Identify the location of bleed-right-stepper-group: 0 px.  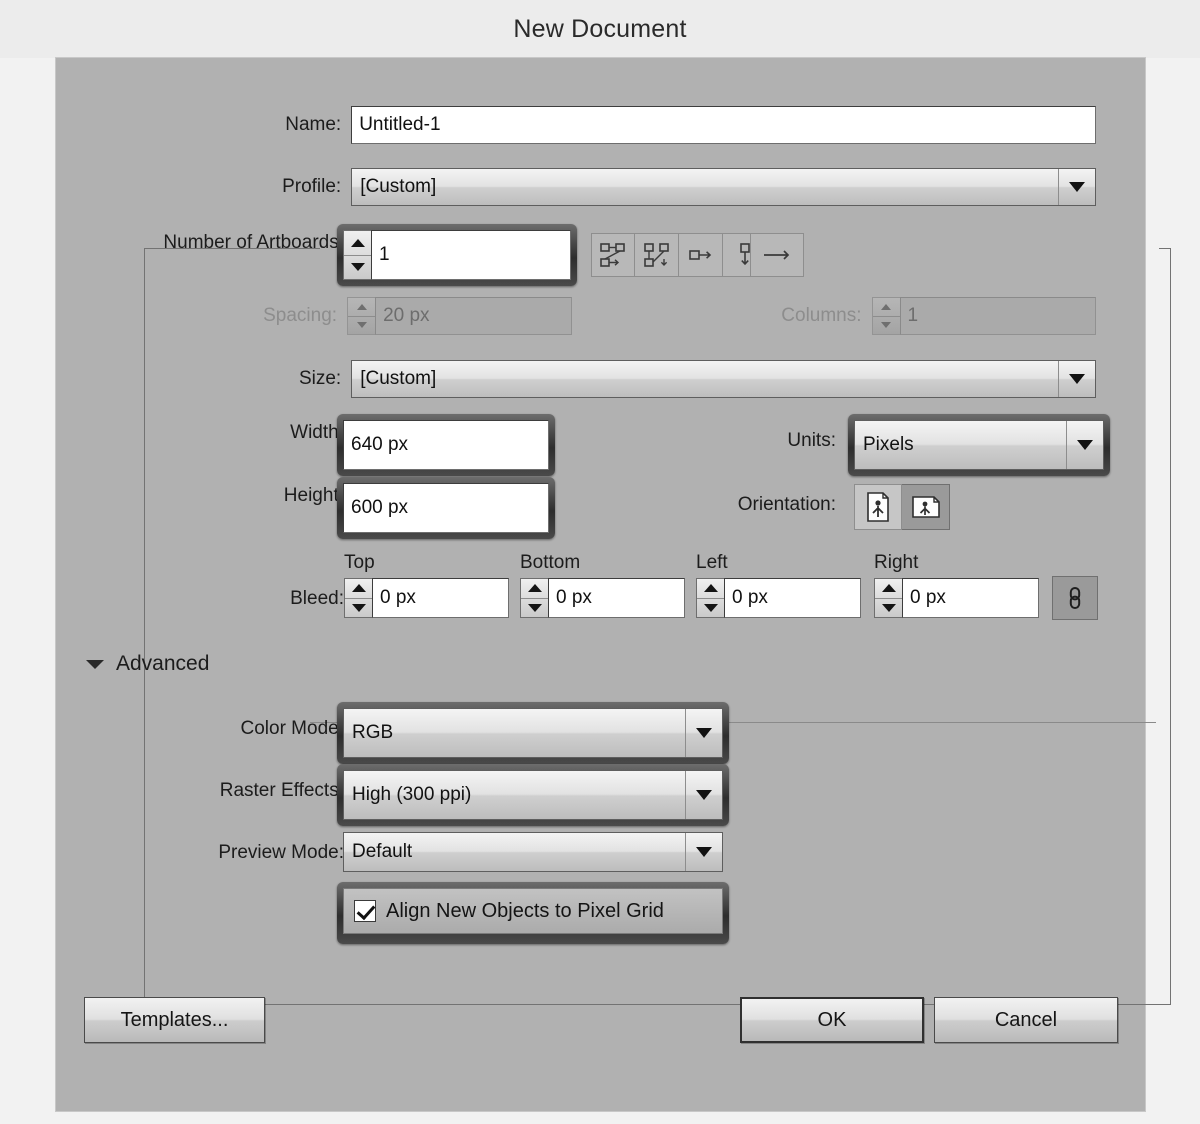
(956, 598).